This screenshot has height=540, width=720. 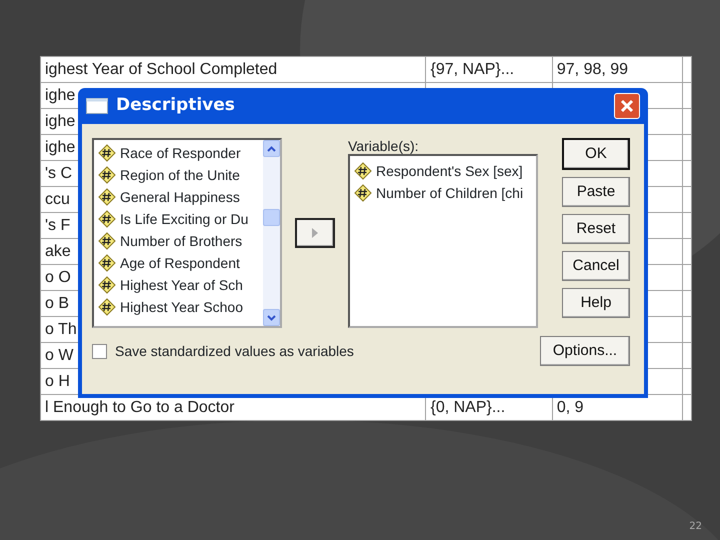 I want to click on close-icon, so click(x=627, y=106).